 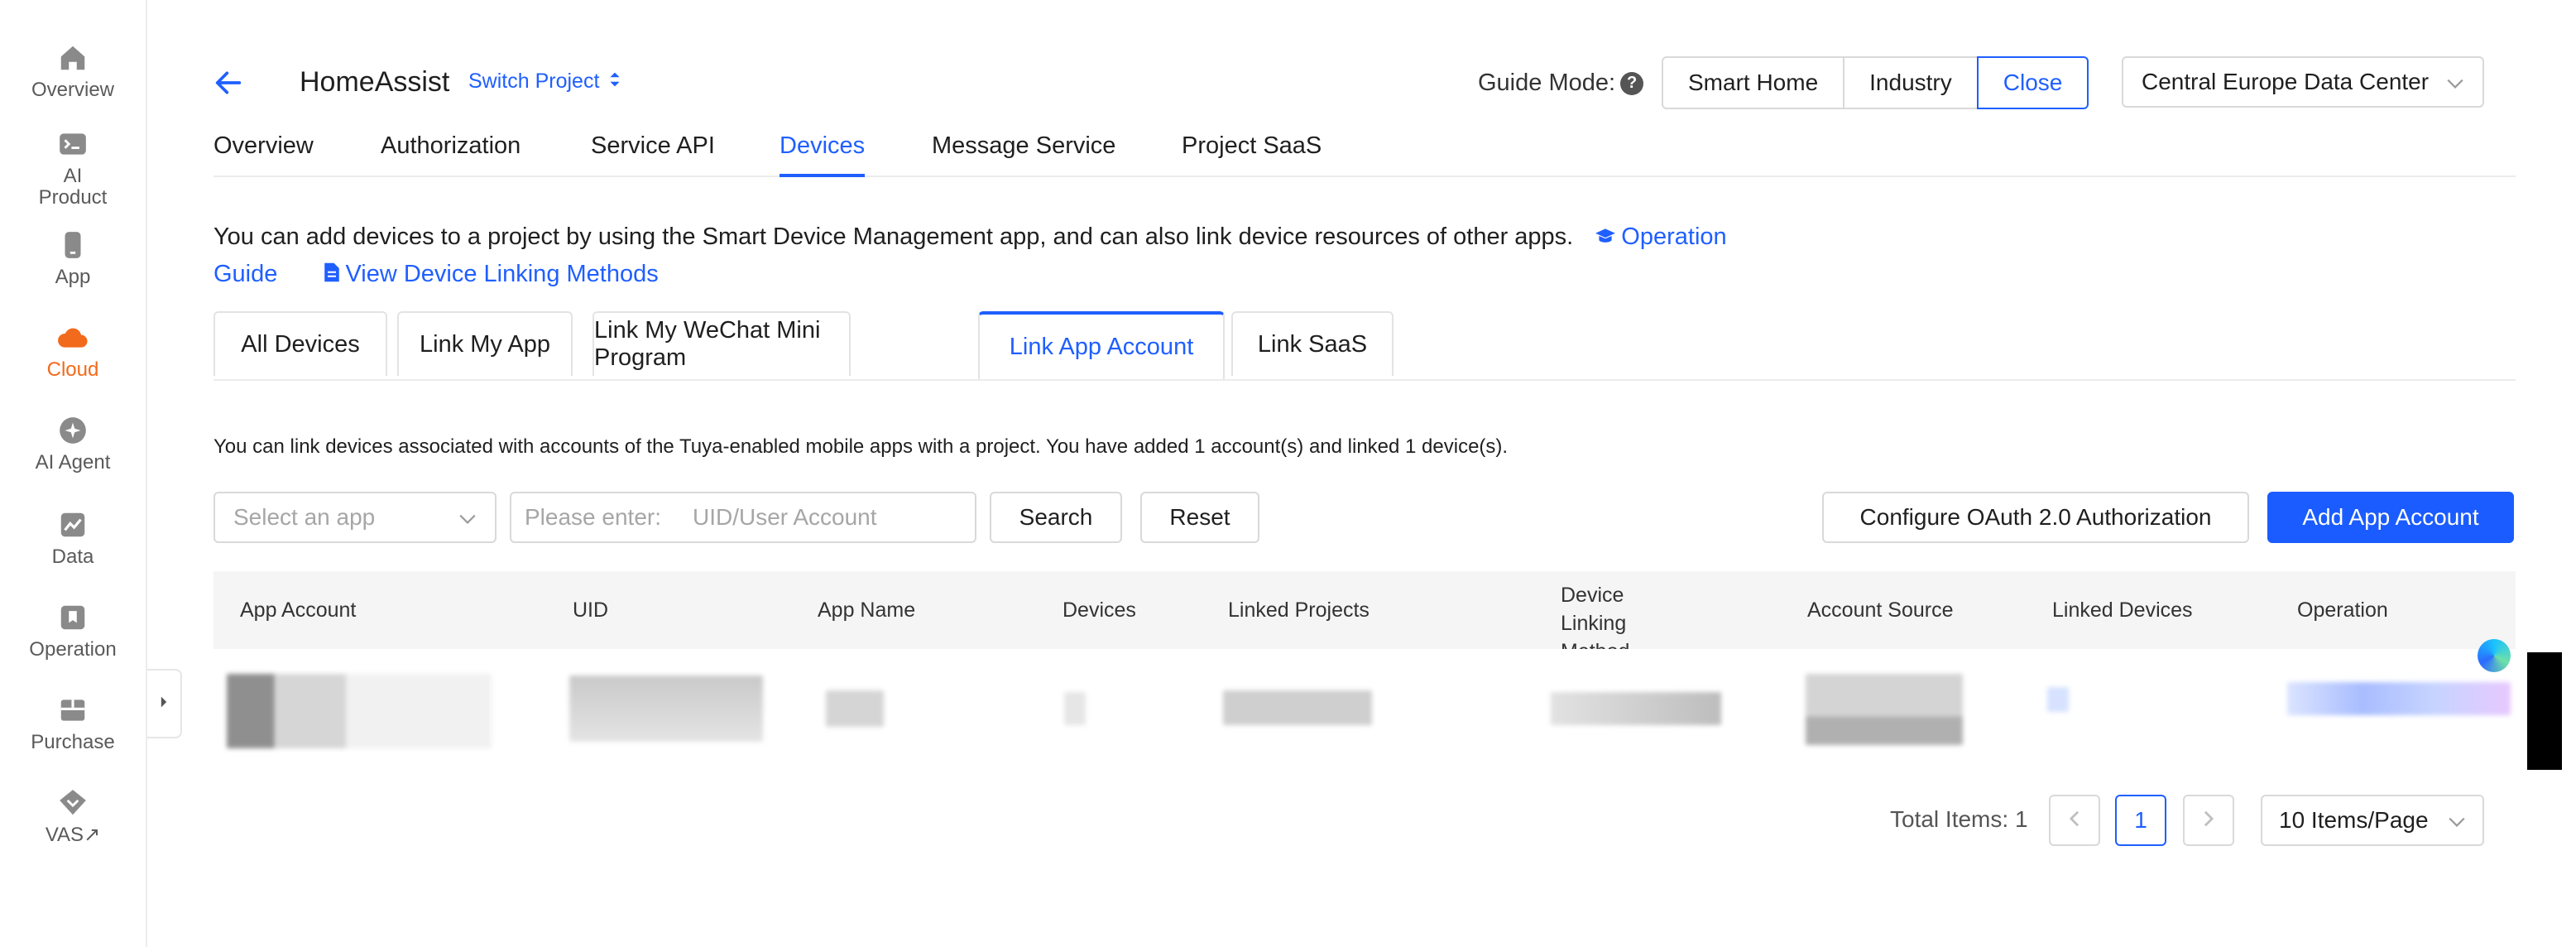 What do you see at coordinates (229, 82) in the screenshot?
I see `back-arrow-icon` at bounding box center [229, 82].